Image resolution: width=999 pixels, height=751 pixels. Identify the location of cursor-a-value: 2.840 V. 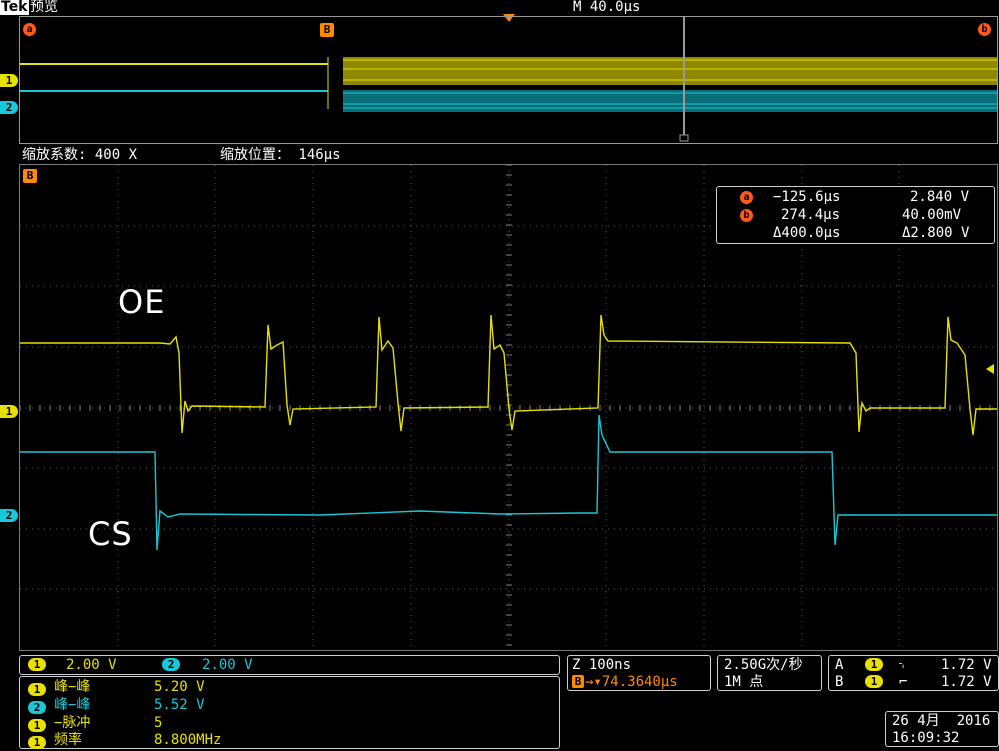
(940, 197).